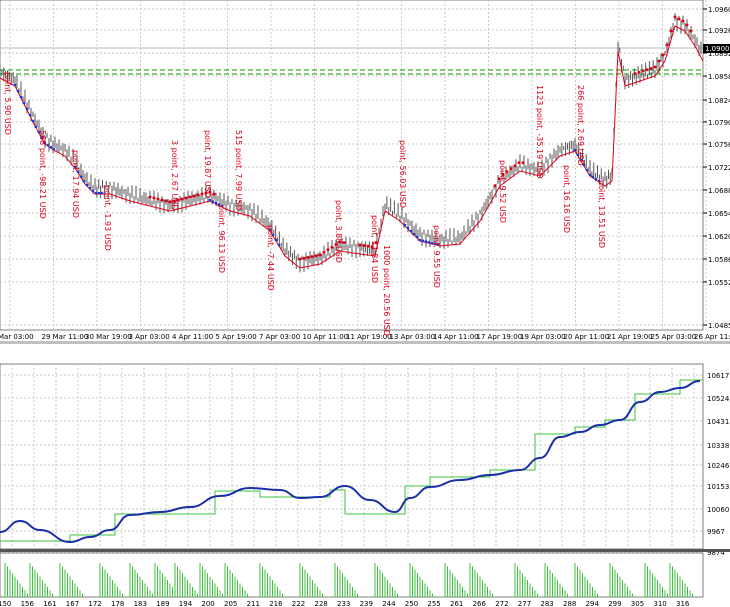 The width and height of the screenshot is (730, 607). What do you see at coordinates (539, 132) in the screenshot?
I see `trade-label: 1123 point, -35.19 USD` at bounding box center [539, 132].